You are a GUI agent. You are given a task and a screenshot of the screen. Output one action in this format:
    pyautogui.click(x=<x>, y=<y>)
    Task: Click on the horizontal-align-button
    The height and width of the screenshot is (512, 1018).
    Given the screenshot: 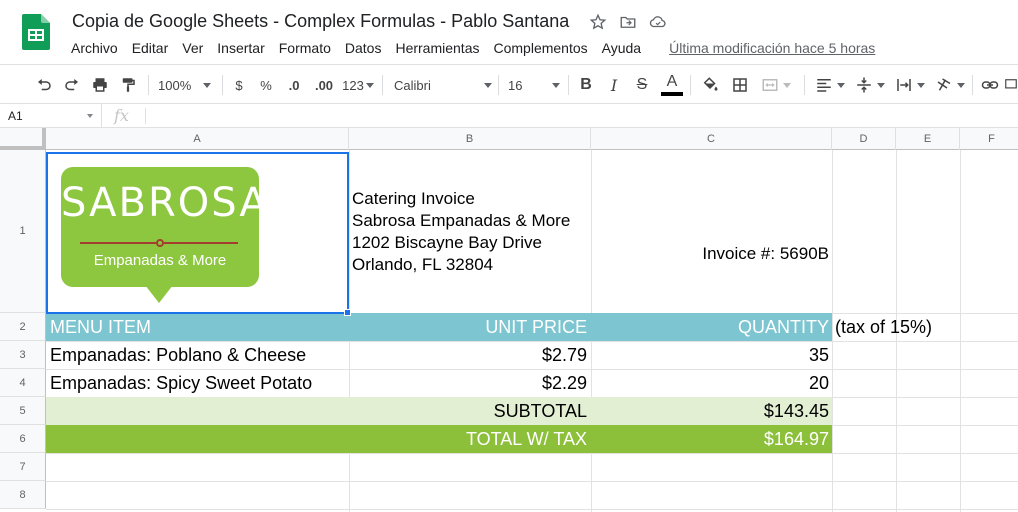 What is the action you would take?
    pyautogui.click(x=830, y=85)
    